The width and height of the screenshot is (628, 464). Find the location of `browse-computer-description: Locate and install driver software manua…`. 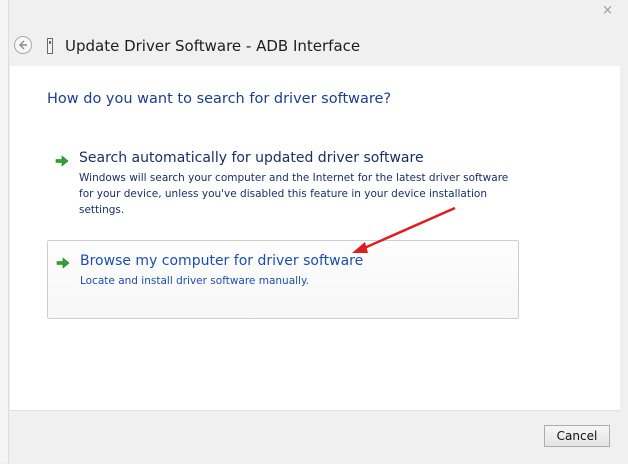

browse-computer-description: Locate and install driver software manua… is located at coordinates (195, 281).